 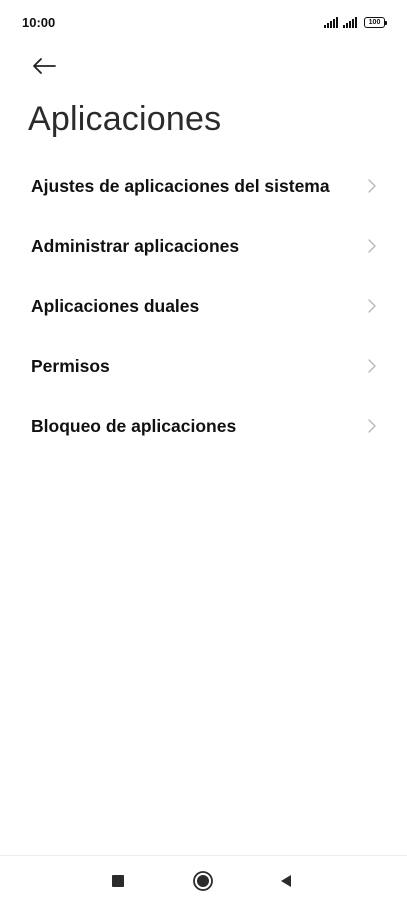 I want to click on menu-item-app-lock: Bloqueo de aplicaciones, so click(x=203, y=426).